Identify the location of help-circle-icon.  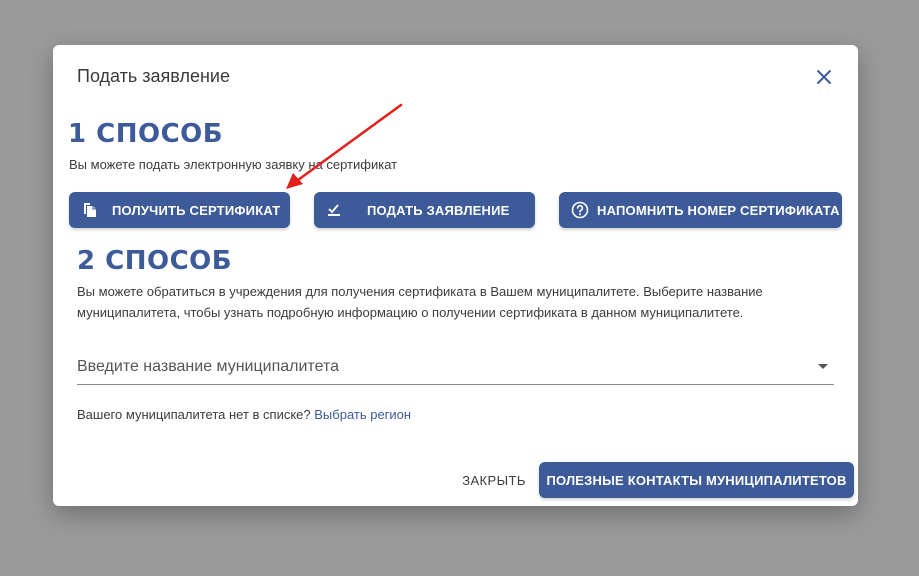
(580, 210).